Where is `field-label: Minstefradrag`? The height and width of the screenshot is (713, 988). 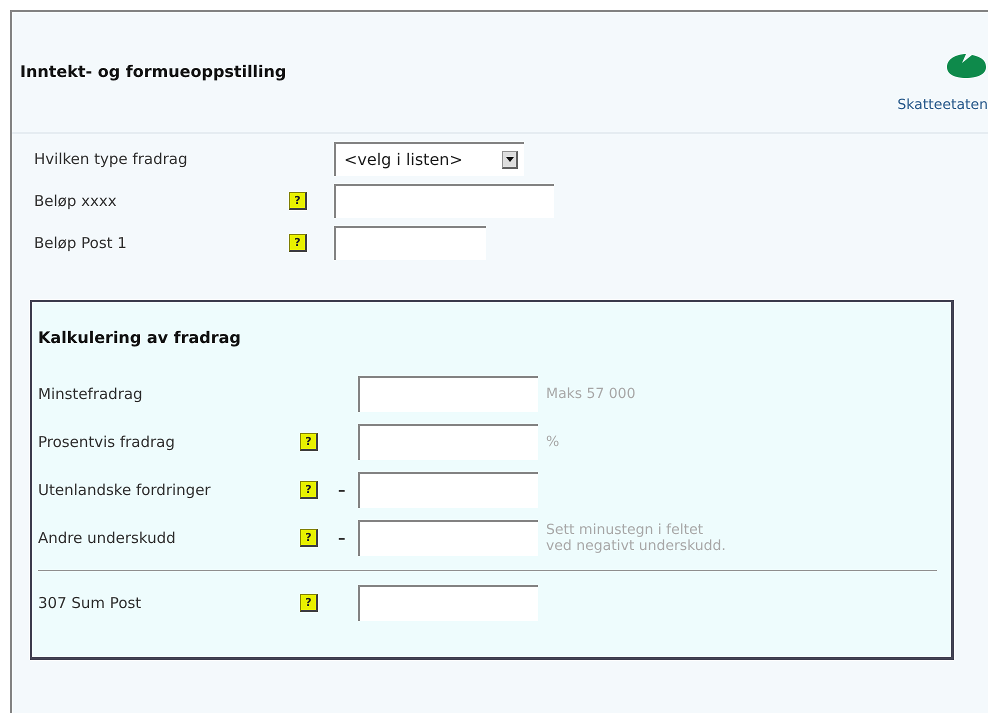
field-label: Minstefradrag is located at coordinates (91, 394).